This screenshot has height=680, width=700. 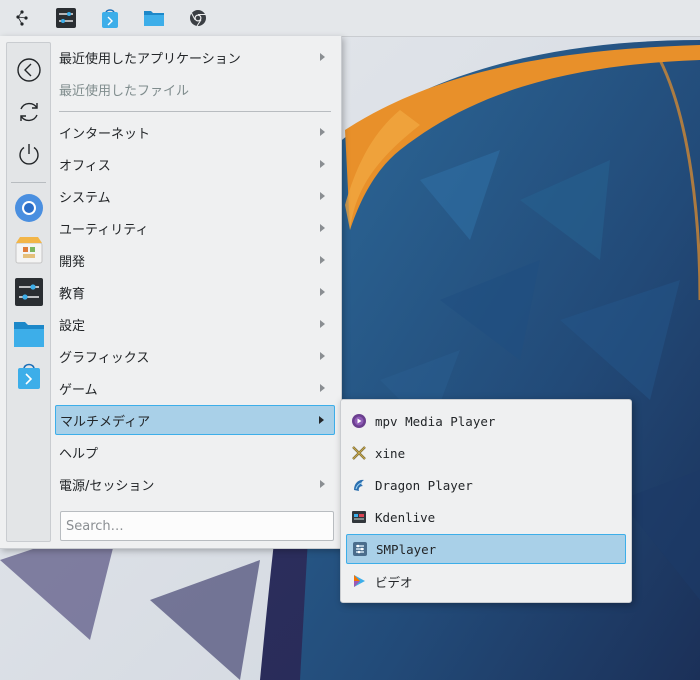 What do you see at coordinates (150, 59) in the screenshot?
I see `menu-item-label: 最近使用したアプリケーション` at bounding box center [150, 59].